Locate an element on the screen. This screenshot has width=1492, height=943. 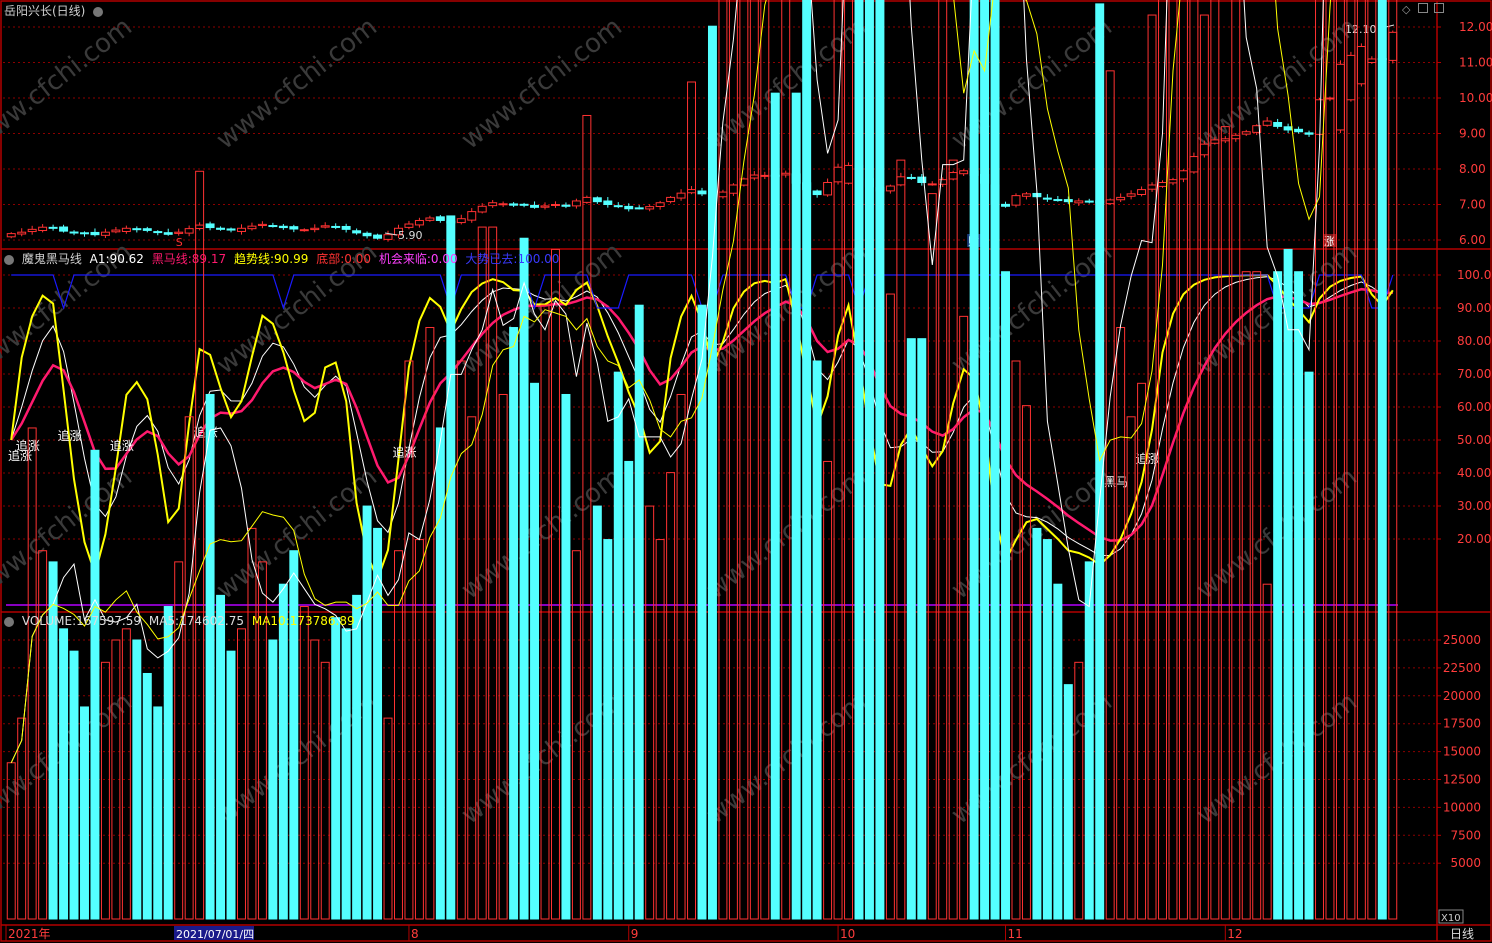
price-axis-label: 11.00 is located at coordinates (1475, 63).